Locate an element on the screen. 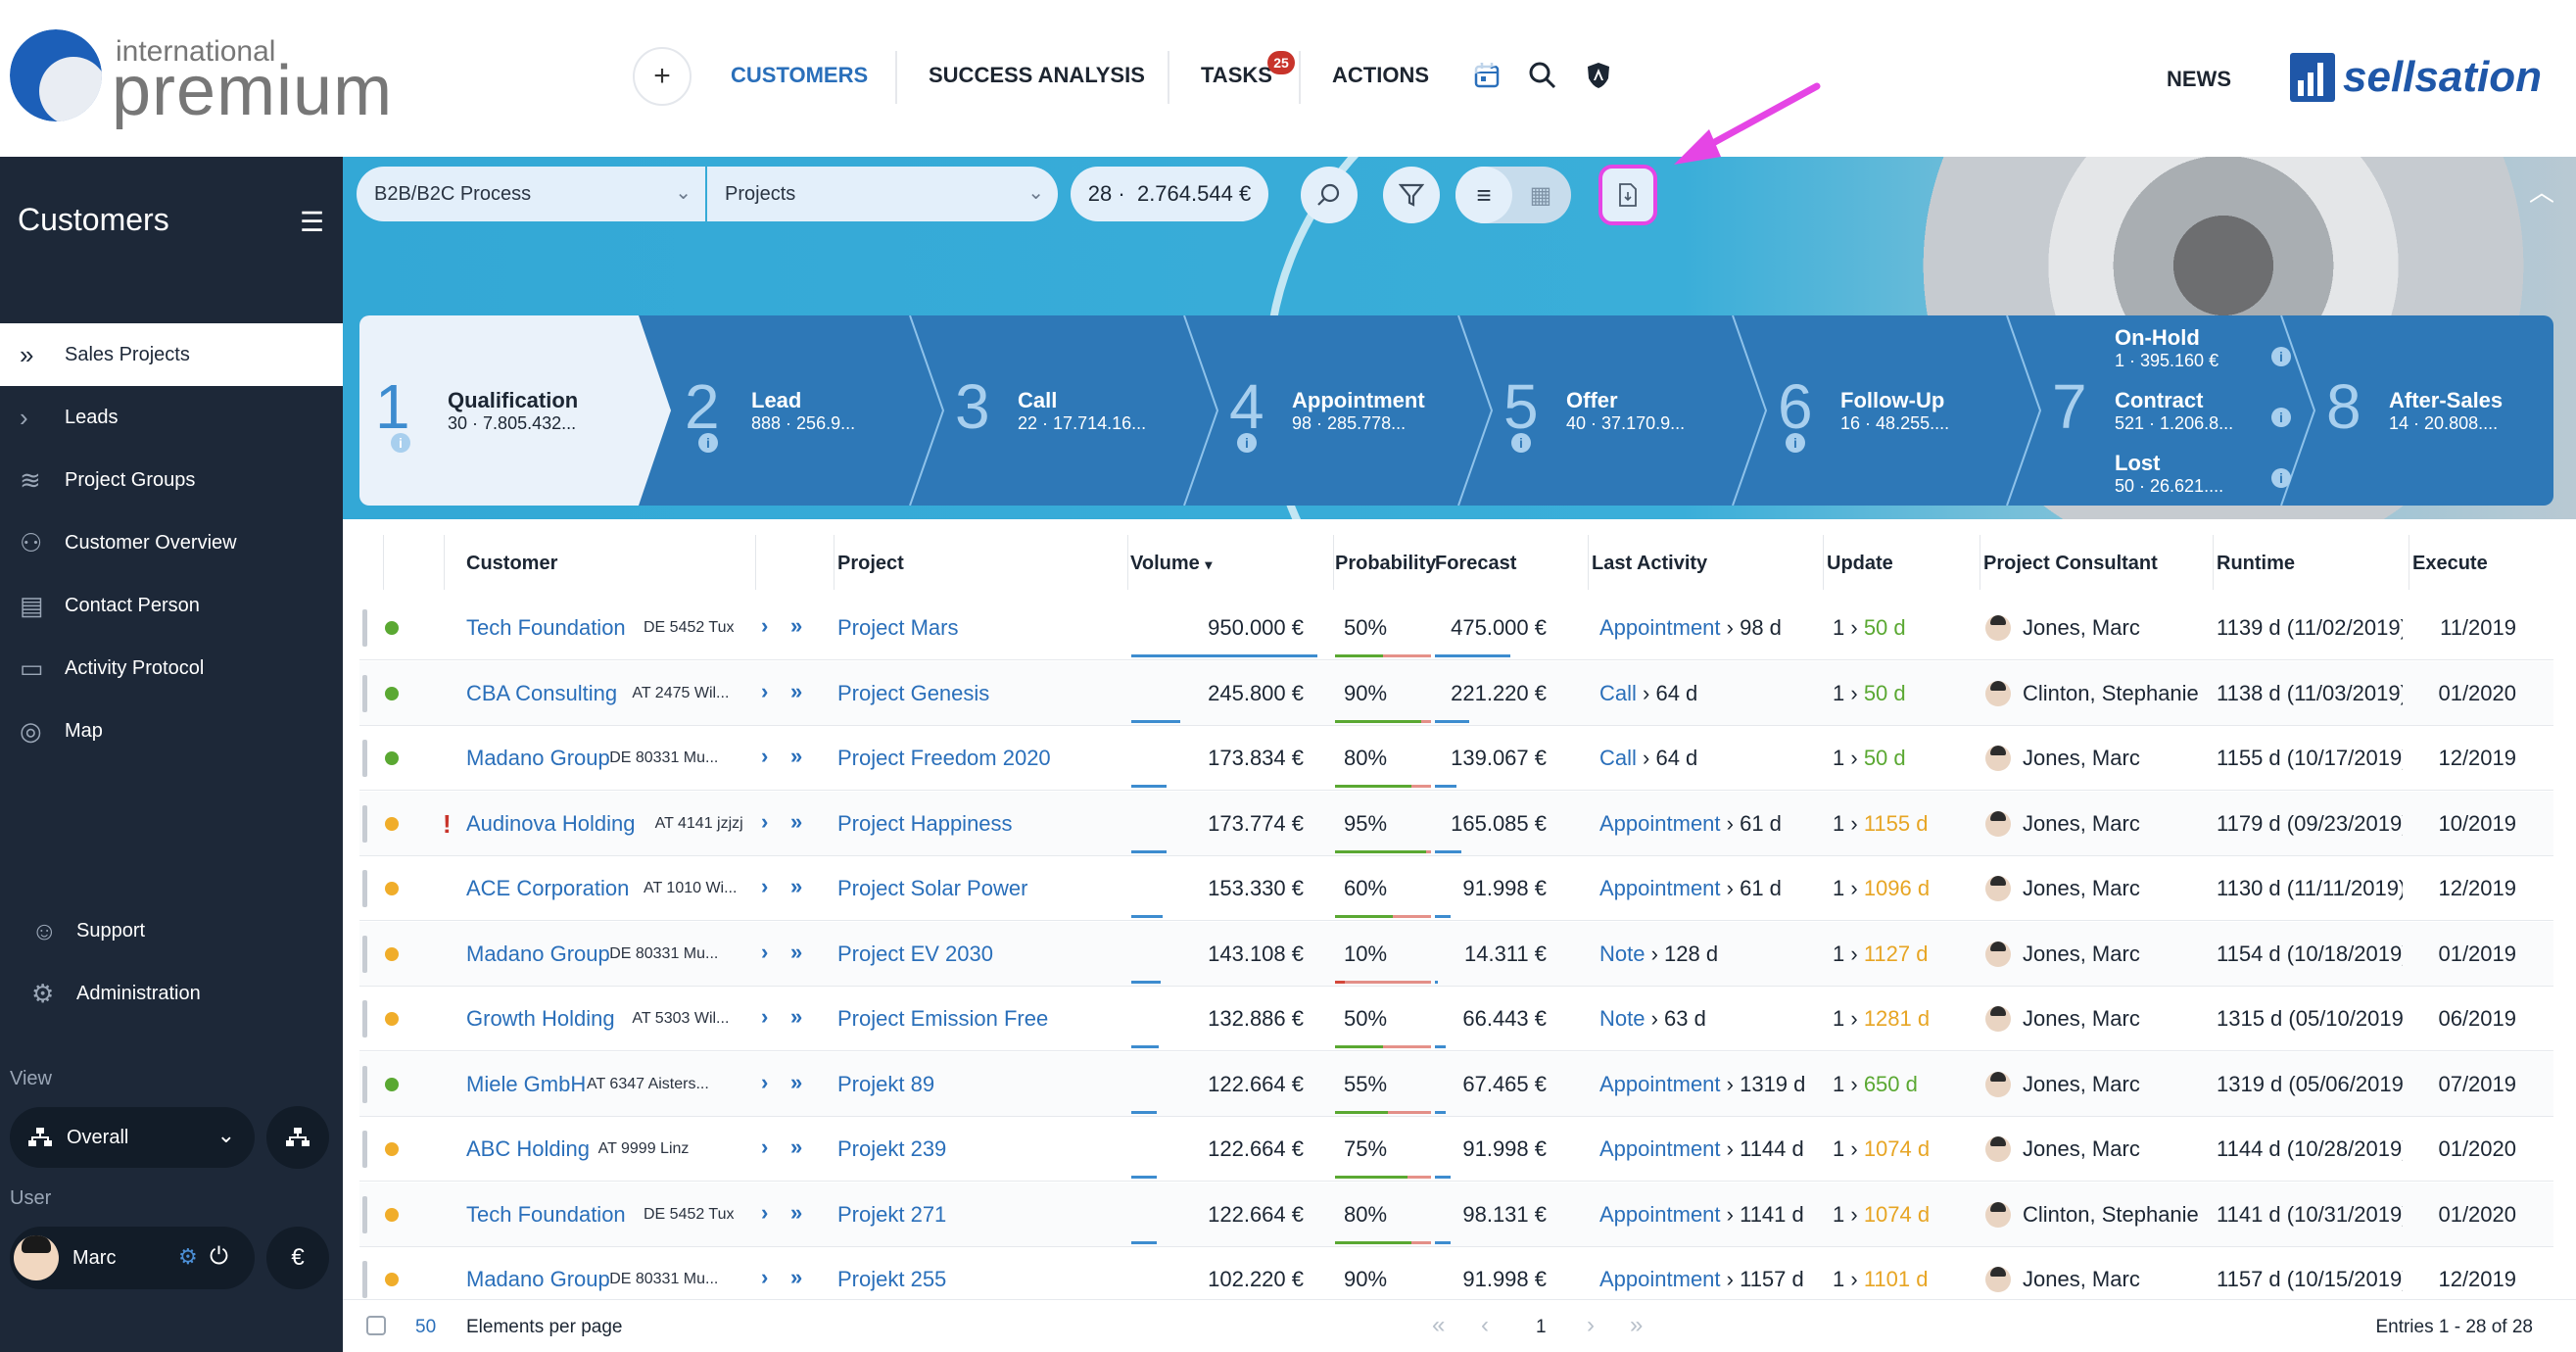  sidebar-item-project-groups: ≋ Project Groups is located at coordinates (171, 480).